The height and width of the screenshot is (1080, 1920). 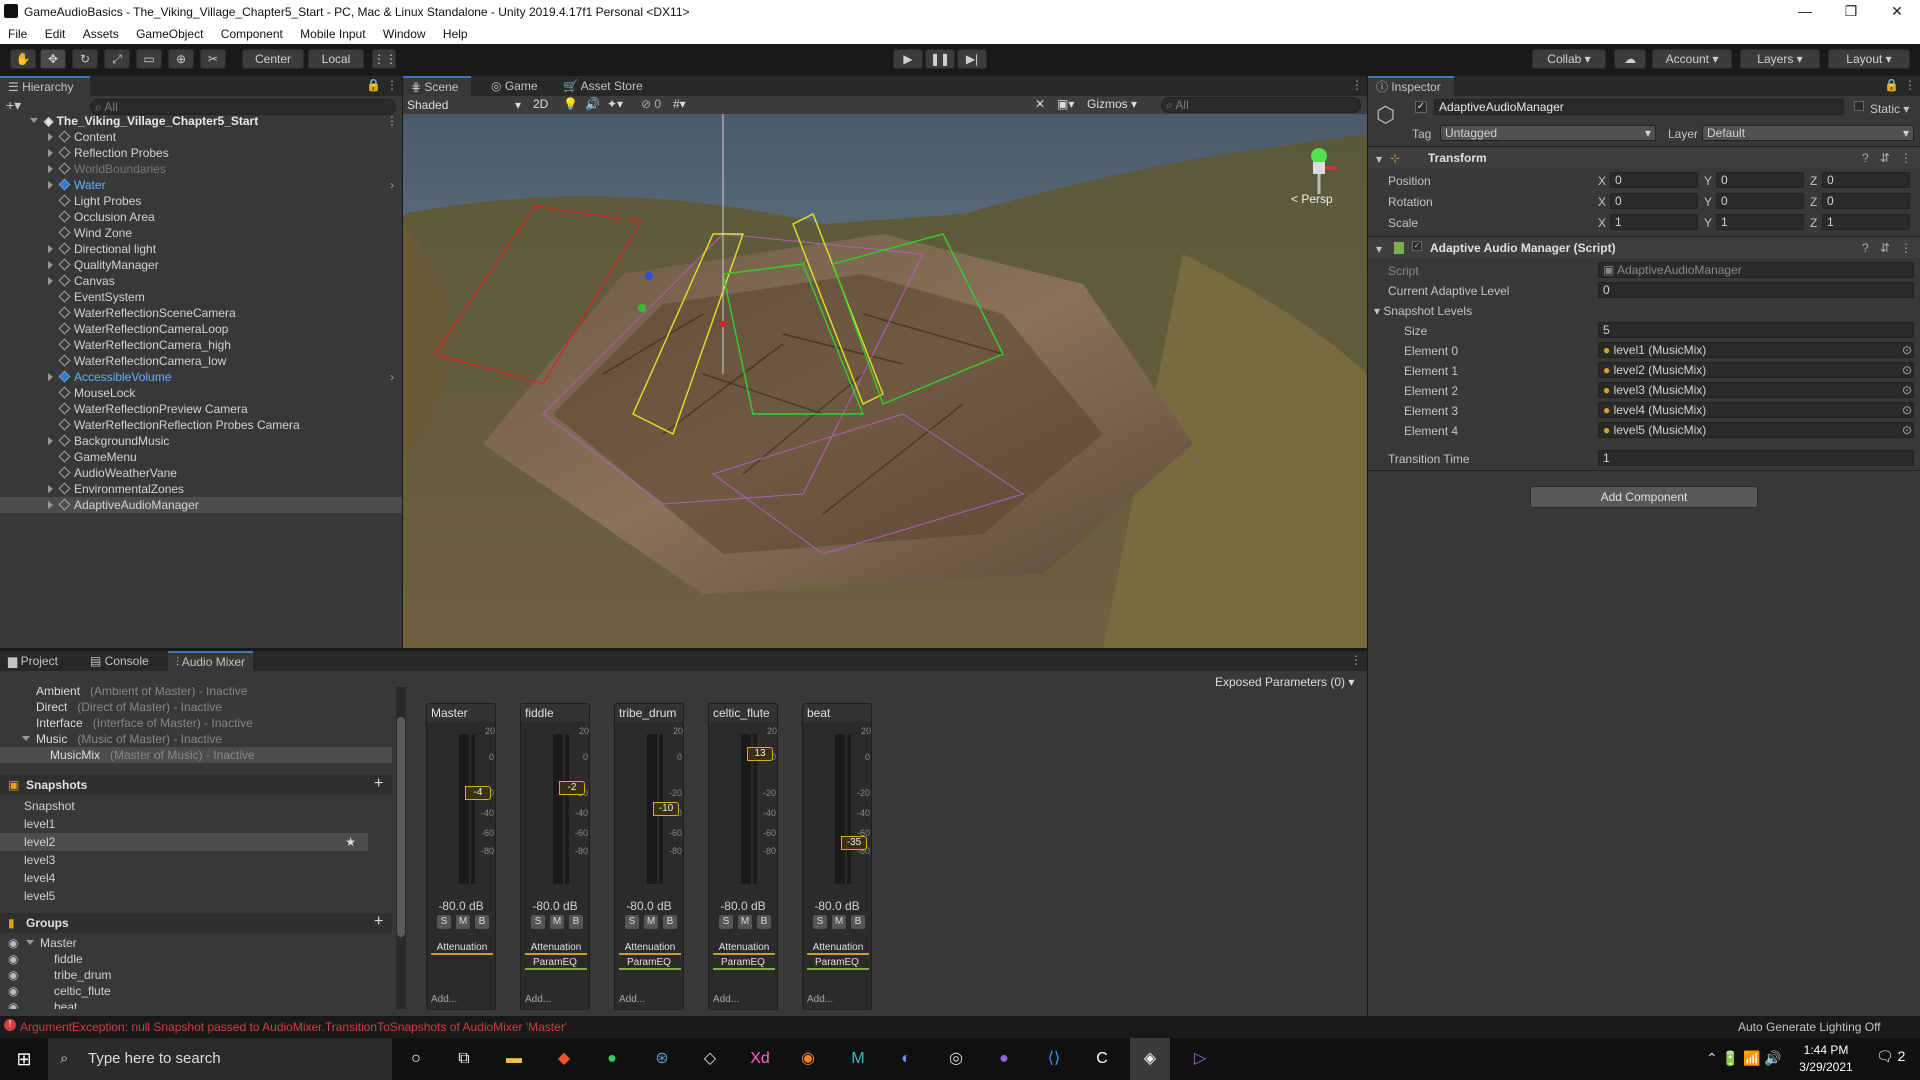 What do you see at coordinates (24, 1059) in the screenshot?
I see `windows-start-icon: ⊞` at bounding box center [24, 1059].